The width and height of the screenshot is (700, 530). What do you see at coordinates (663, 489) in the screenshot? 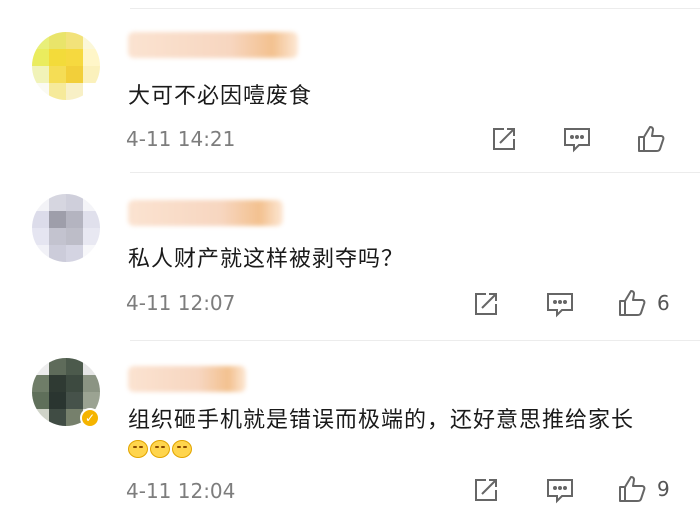
I see `like-count: 9` at bounding box center [663, 489].